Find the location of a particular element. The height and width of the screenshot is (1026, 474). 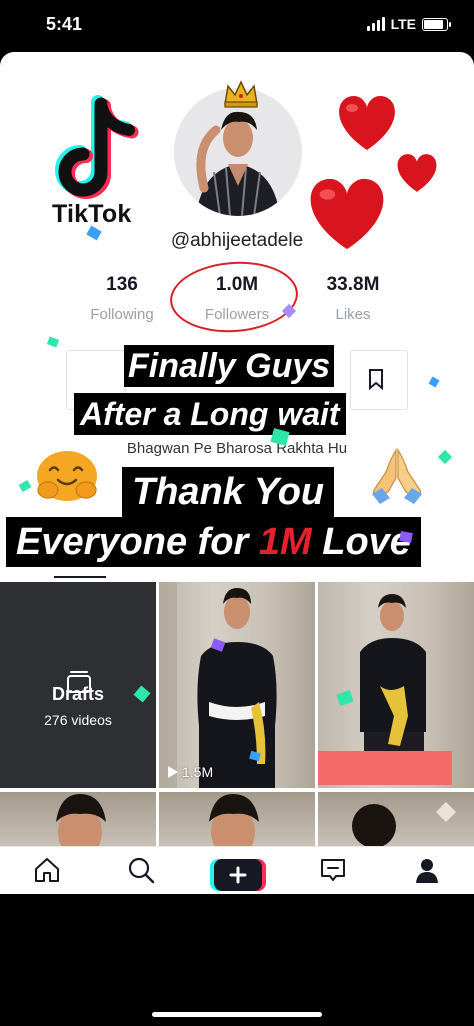

caption-line-3: Thank You is located at coordinates (228, 492).